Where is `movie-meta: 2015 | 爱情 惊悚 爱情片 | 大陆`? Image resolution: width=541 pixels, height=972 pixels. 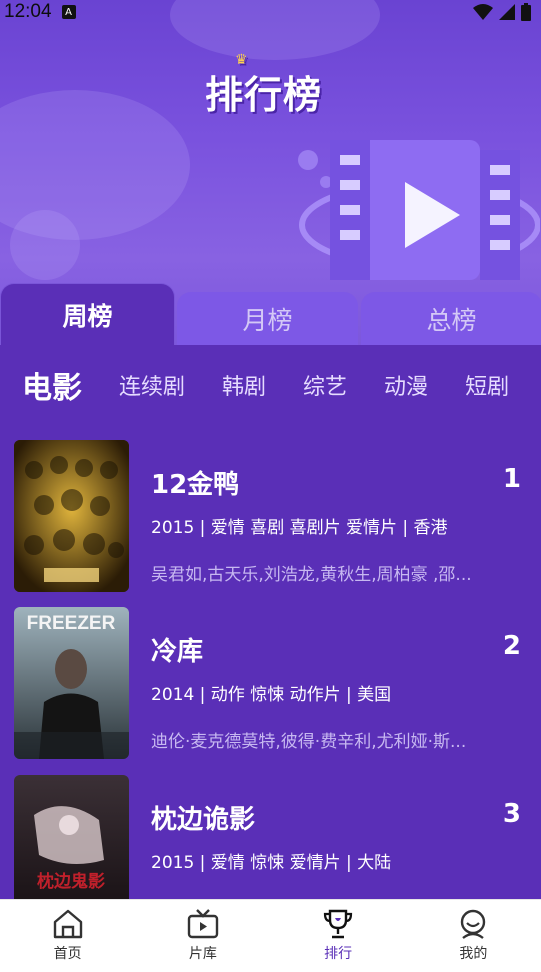
movie-meta: 2015 | 爱情 惊悚 爱情片 | 大陆 is located at coordinates (271, 863).